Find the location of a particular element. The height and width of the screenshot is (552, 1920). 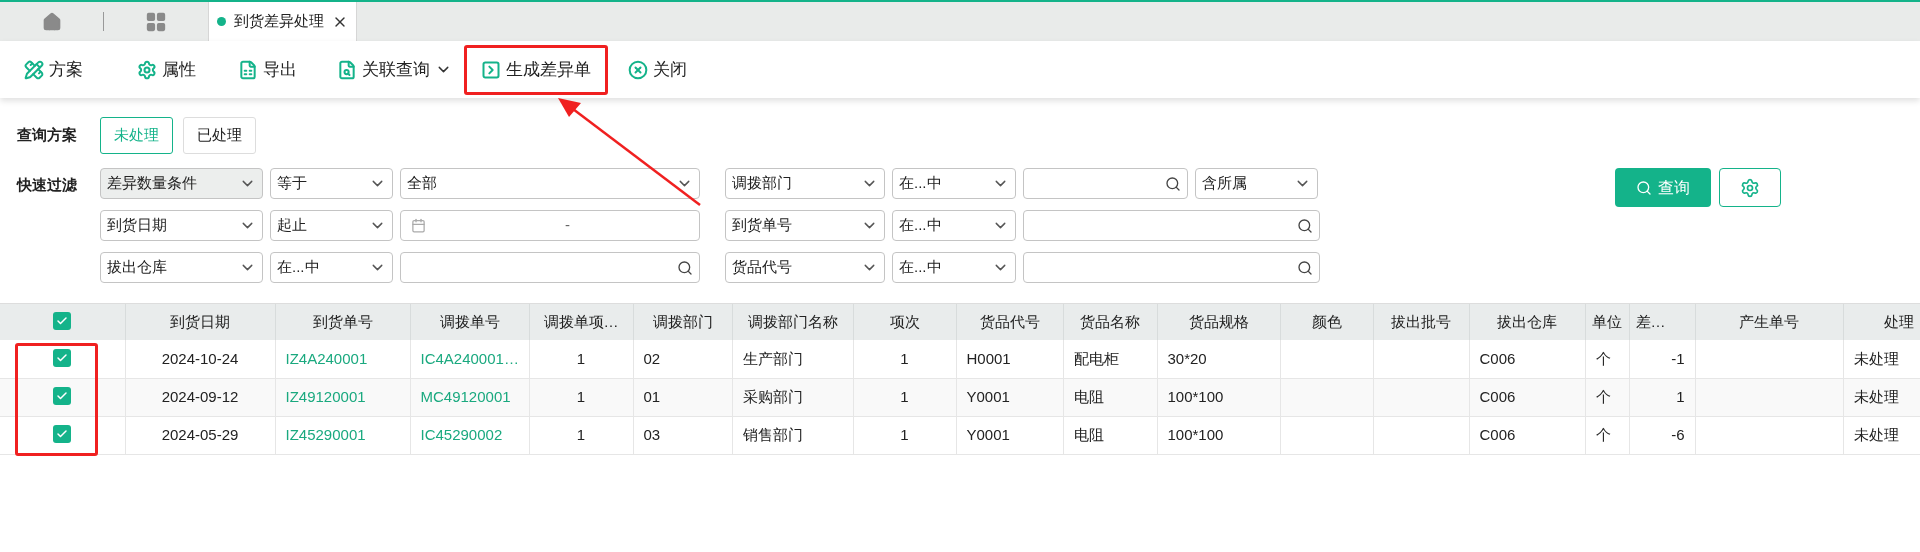

table-cell: 01 is located at coordinates (652, 396).